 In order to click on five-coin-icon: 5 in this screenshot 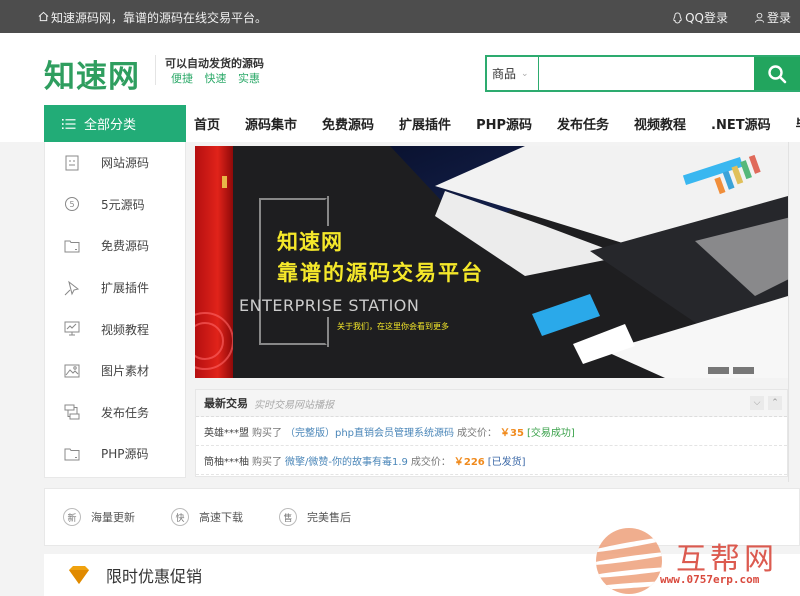, I will do `click(72, 204)`.